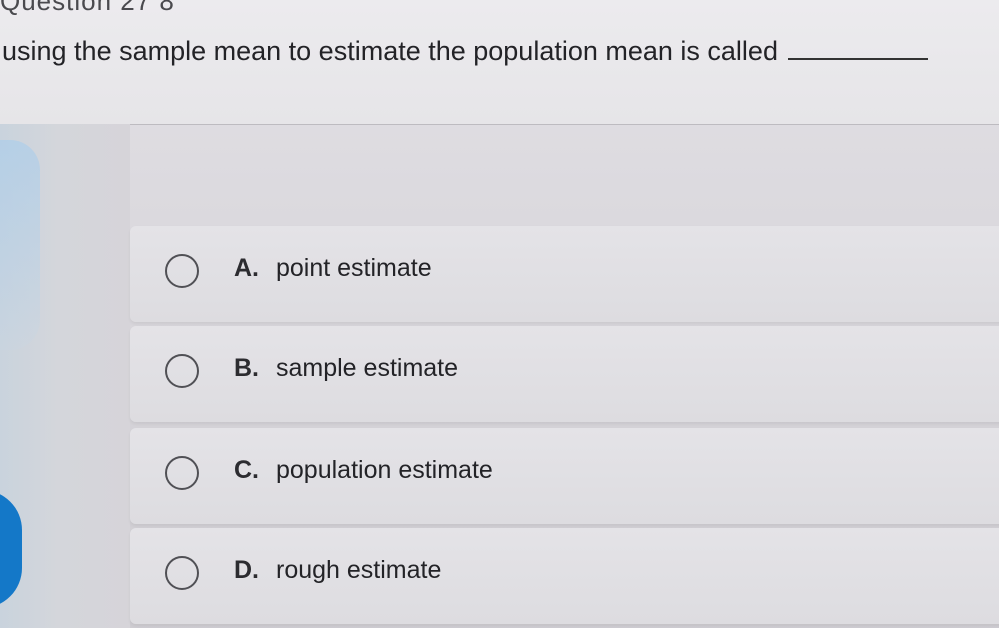 This screenshot has height=628, width=999. What do you see at coordinates (354, 268) in the screenshot?
I see `option-label-a: point estimate` at bounding box center [354, 268].